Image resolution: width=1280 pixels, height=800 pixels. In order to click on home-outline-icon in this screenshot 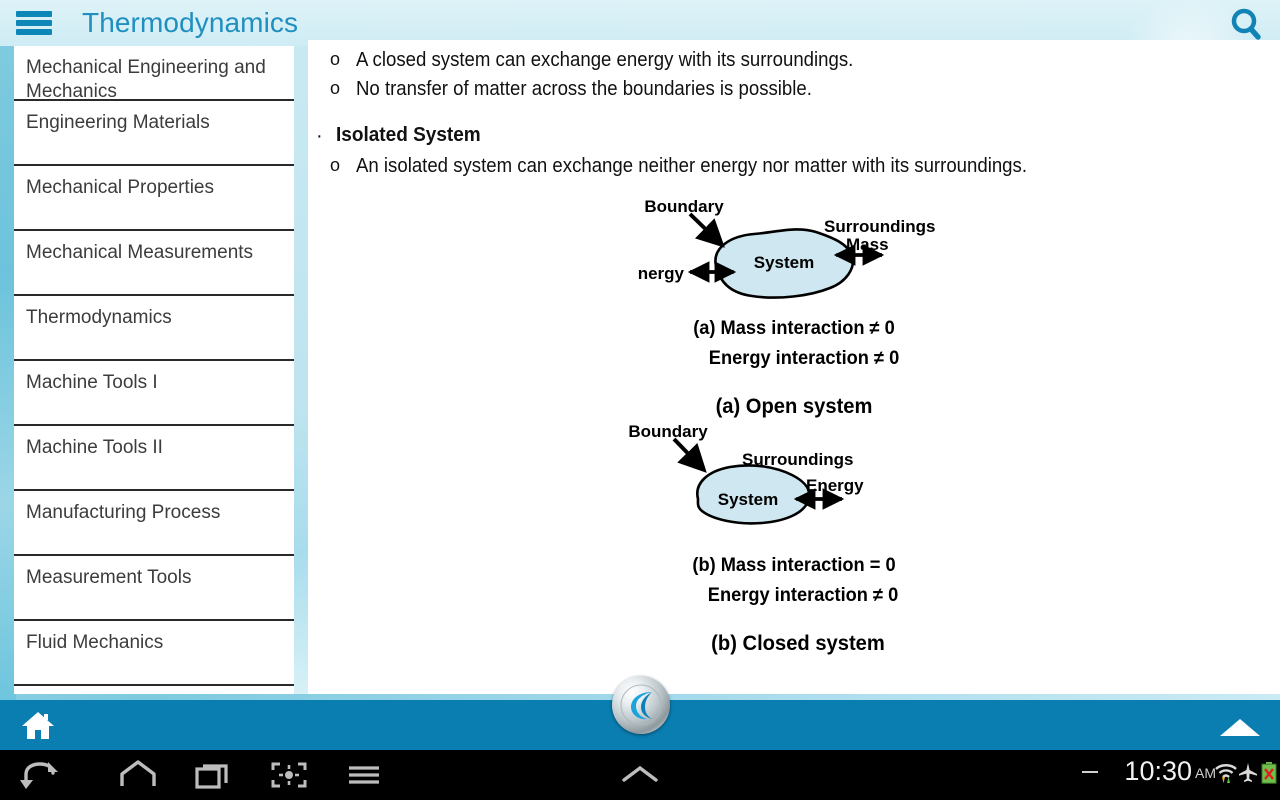, I will do `click(138, 775)`.